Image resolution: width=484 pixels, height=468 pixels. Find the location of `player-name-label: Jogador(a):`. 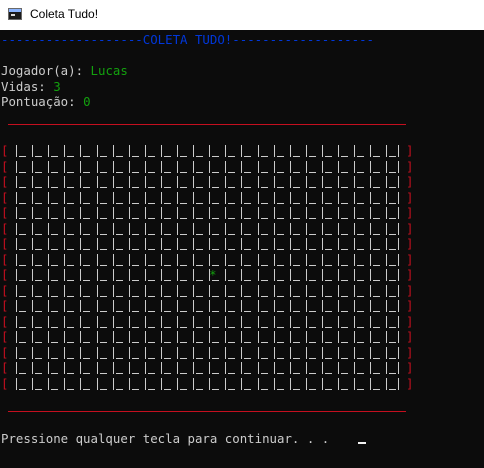

player-name-label: Jogador(a): is located at coordinates (46, 70).